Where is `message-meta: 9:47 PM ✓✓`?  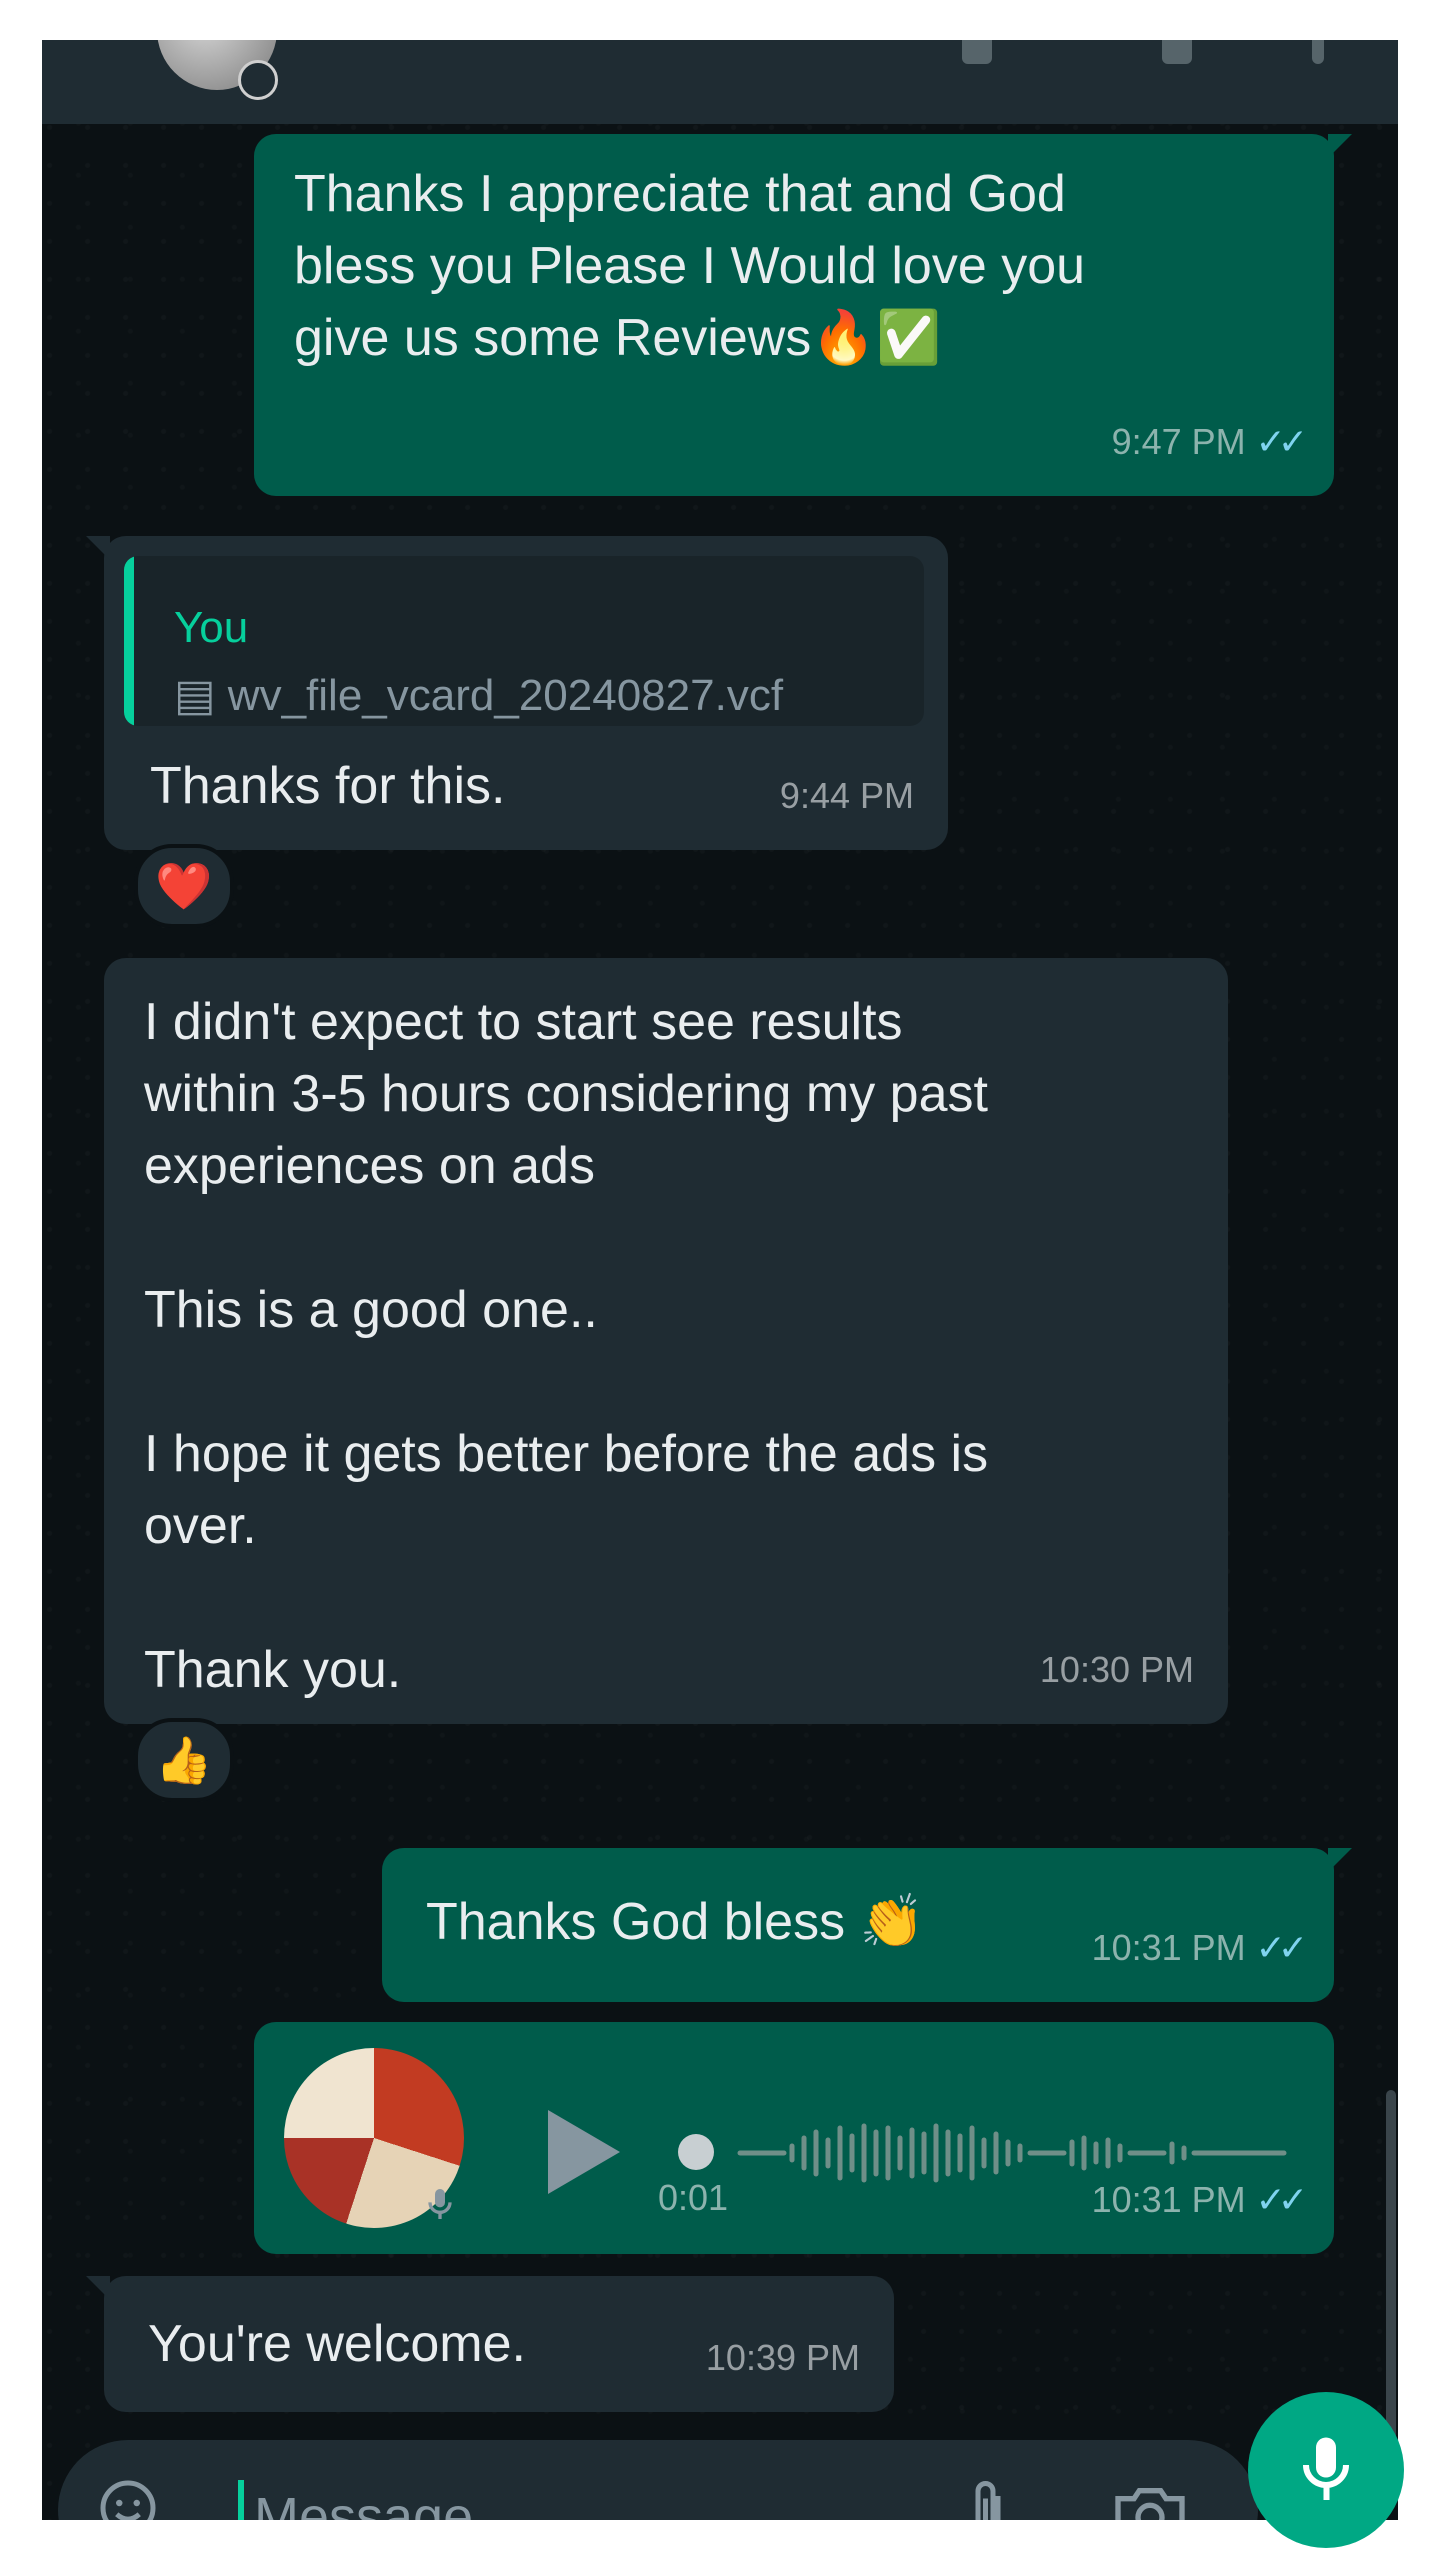
message-meta: 9:47 PM ✓✓ is located at coordinates (1209, 442).